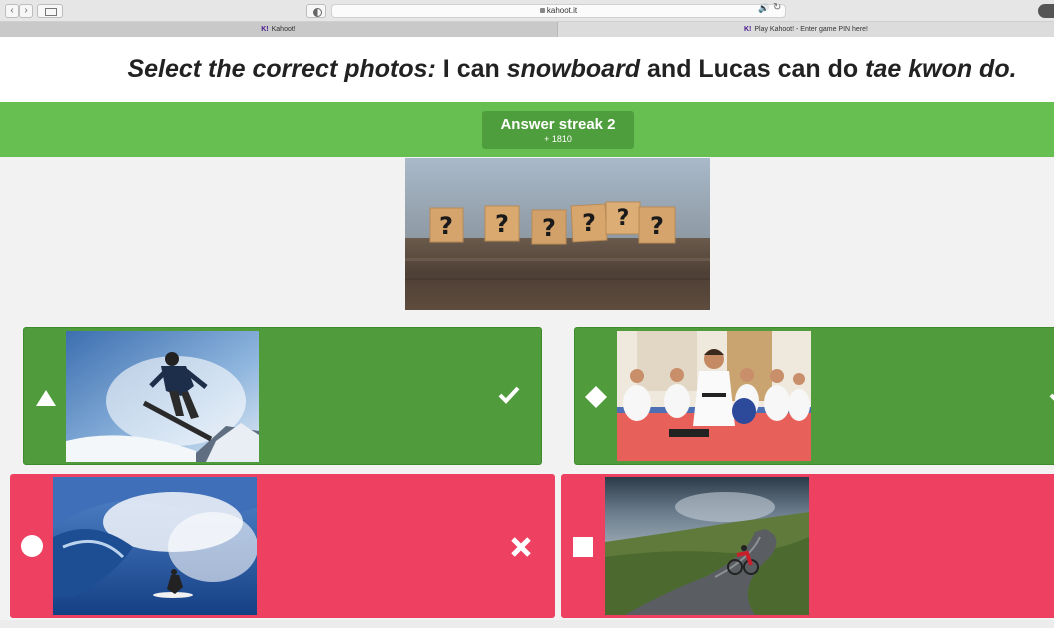  I want to click on streak-points: + 1810, so click(558, 139).